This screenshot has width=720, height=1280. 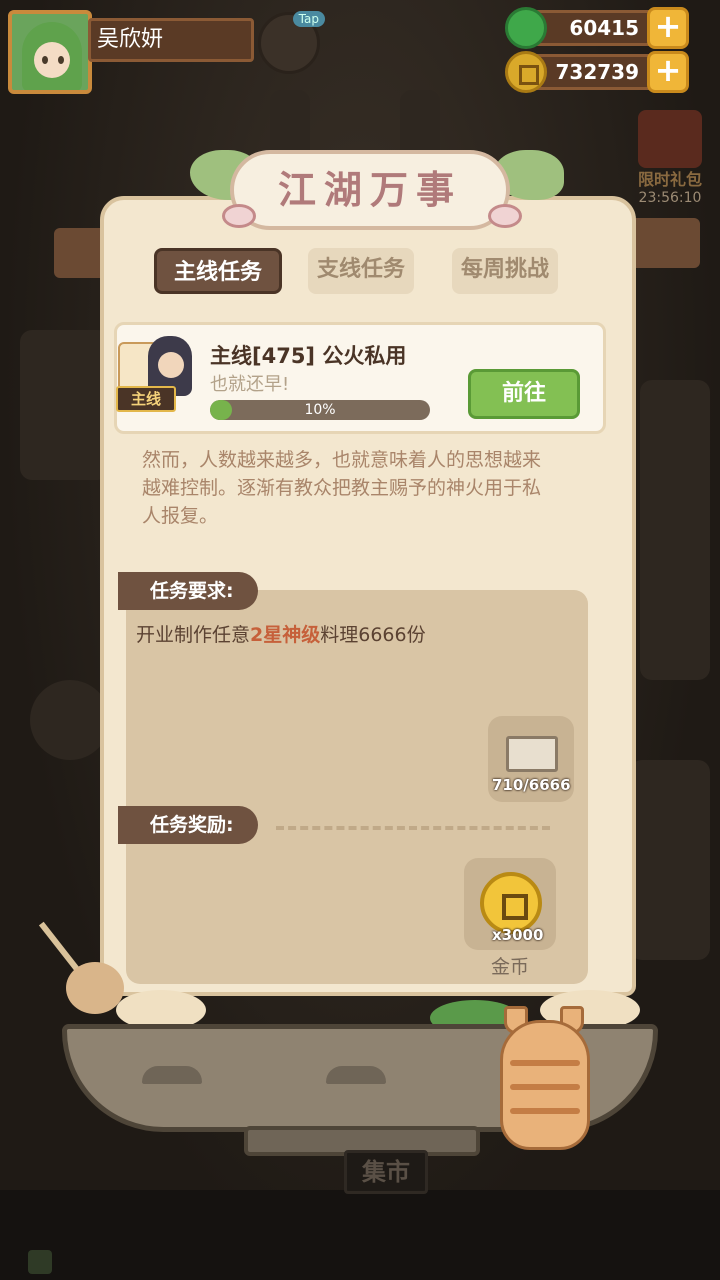 I want to click on quest-progress-label: 10%, so click(x=320, y=410).